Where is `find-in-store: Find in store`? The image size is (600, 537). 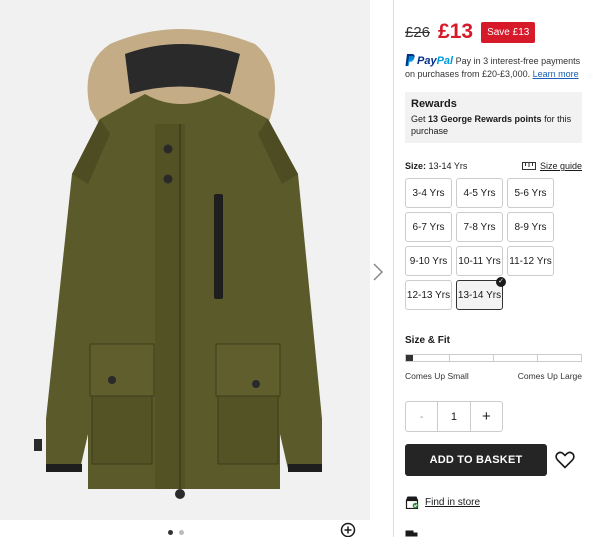 find-in-store: Find in store is located at coordinates (442, 502).